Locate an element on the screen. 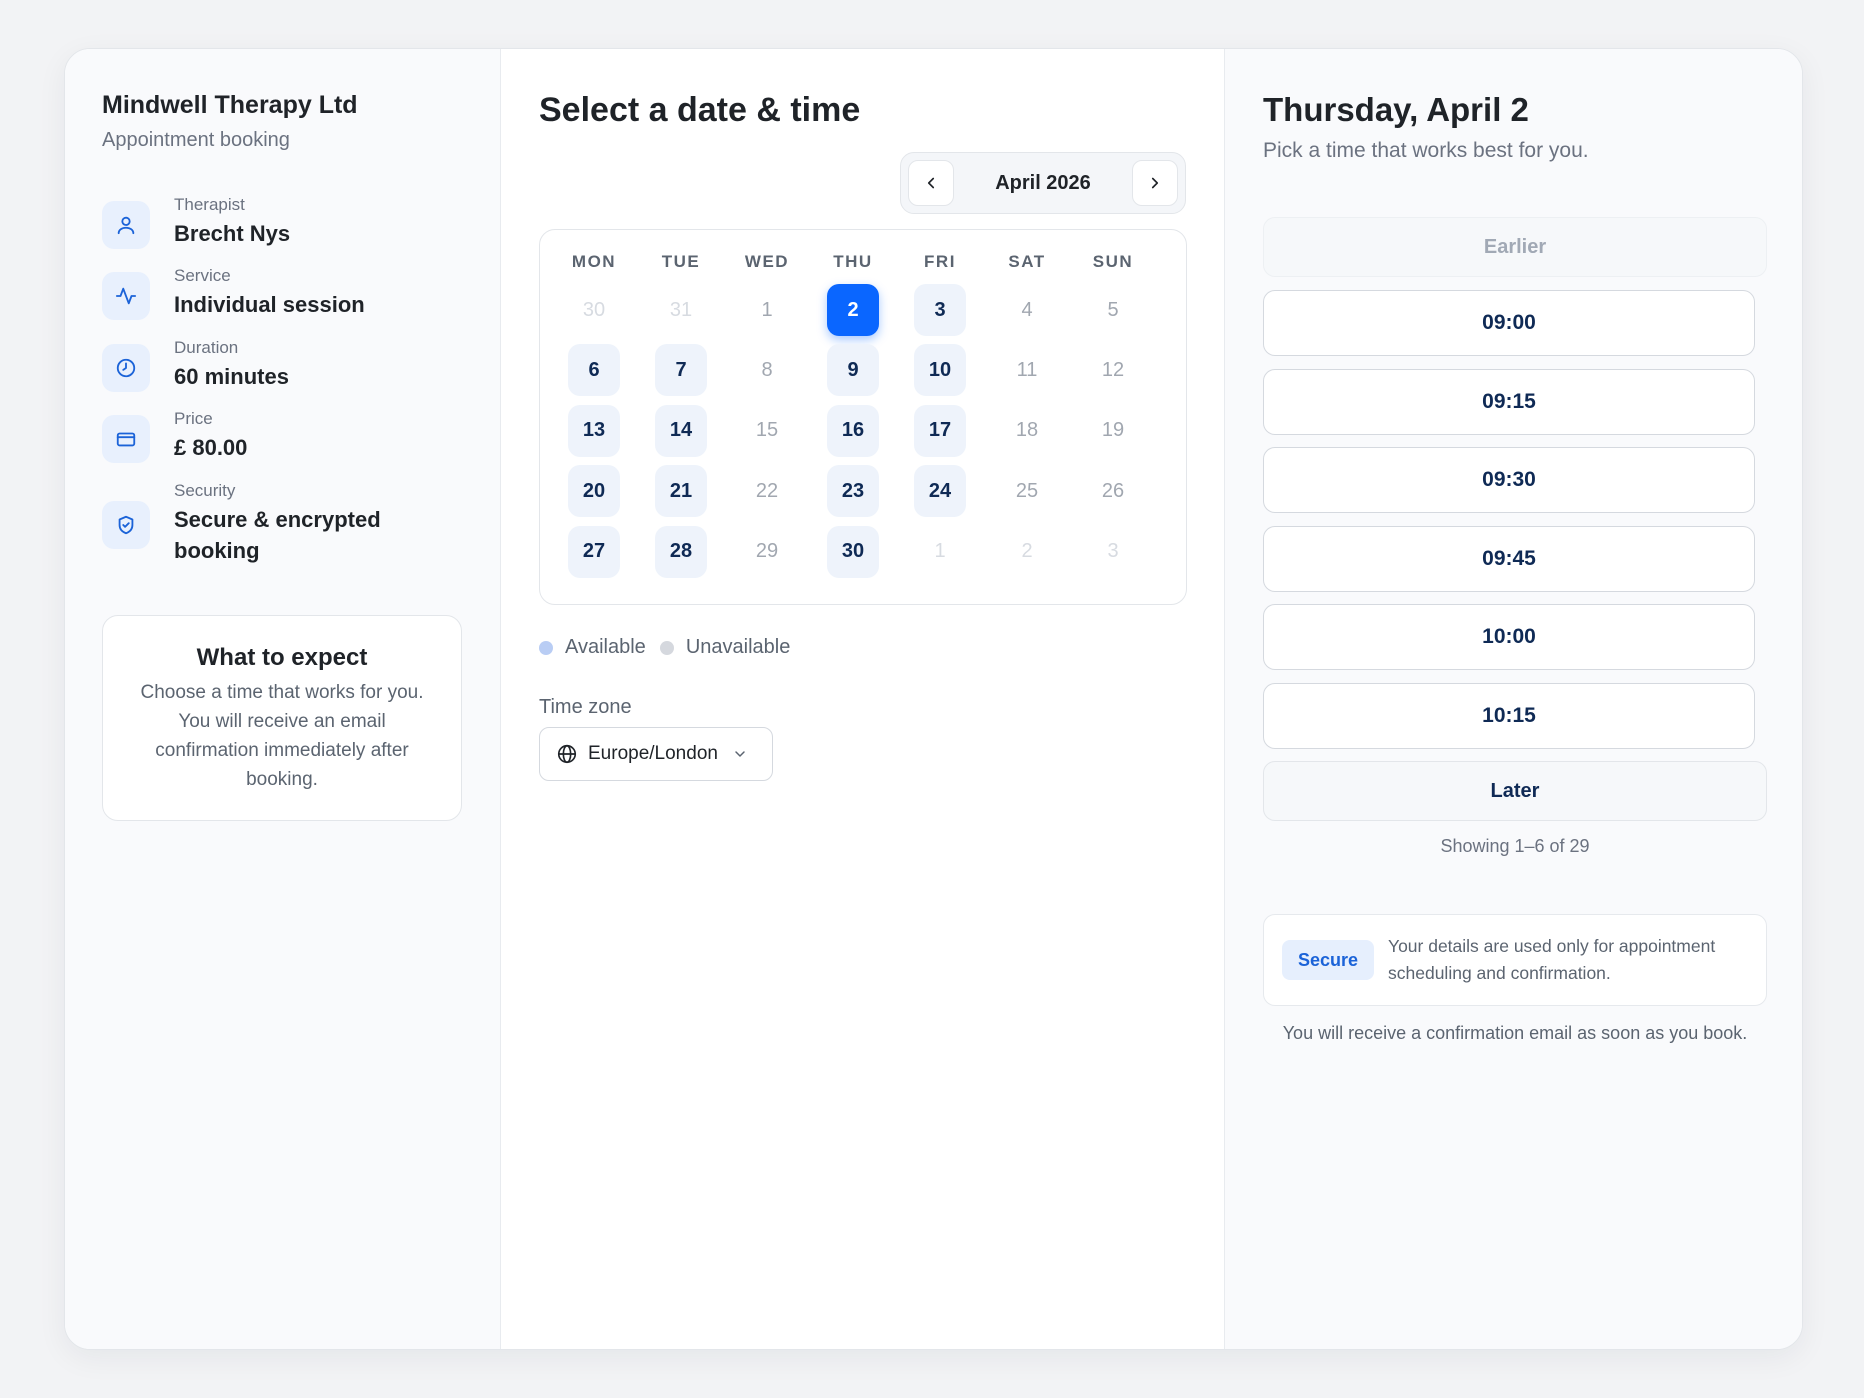 This screenshot has height=1398, width=1864. calendar-legend: Available Unavailable is located at coordinates (664, 647).